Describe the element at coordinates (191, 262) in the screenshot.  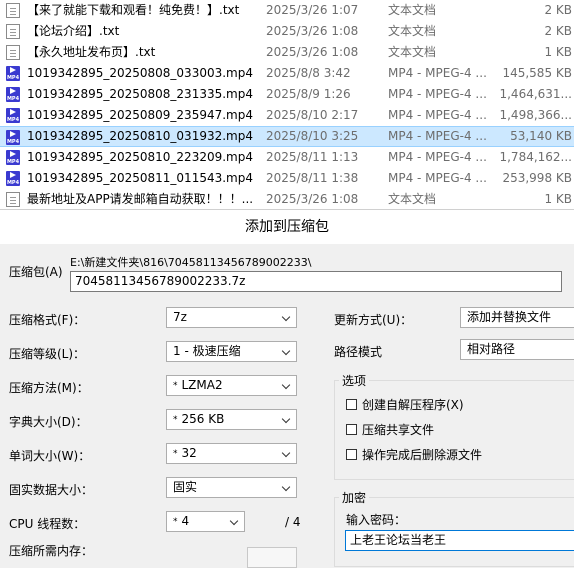
I see `archive-path: E:\新建文件夹\816\70458113456789002233\` at that location.